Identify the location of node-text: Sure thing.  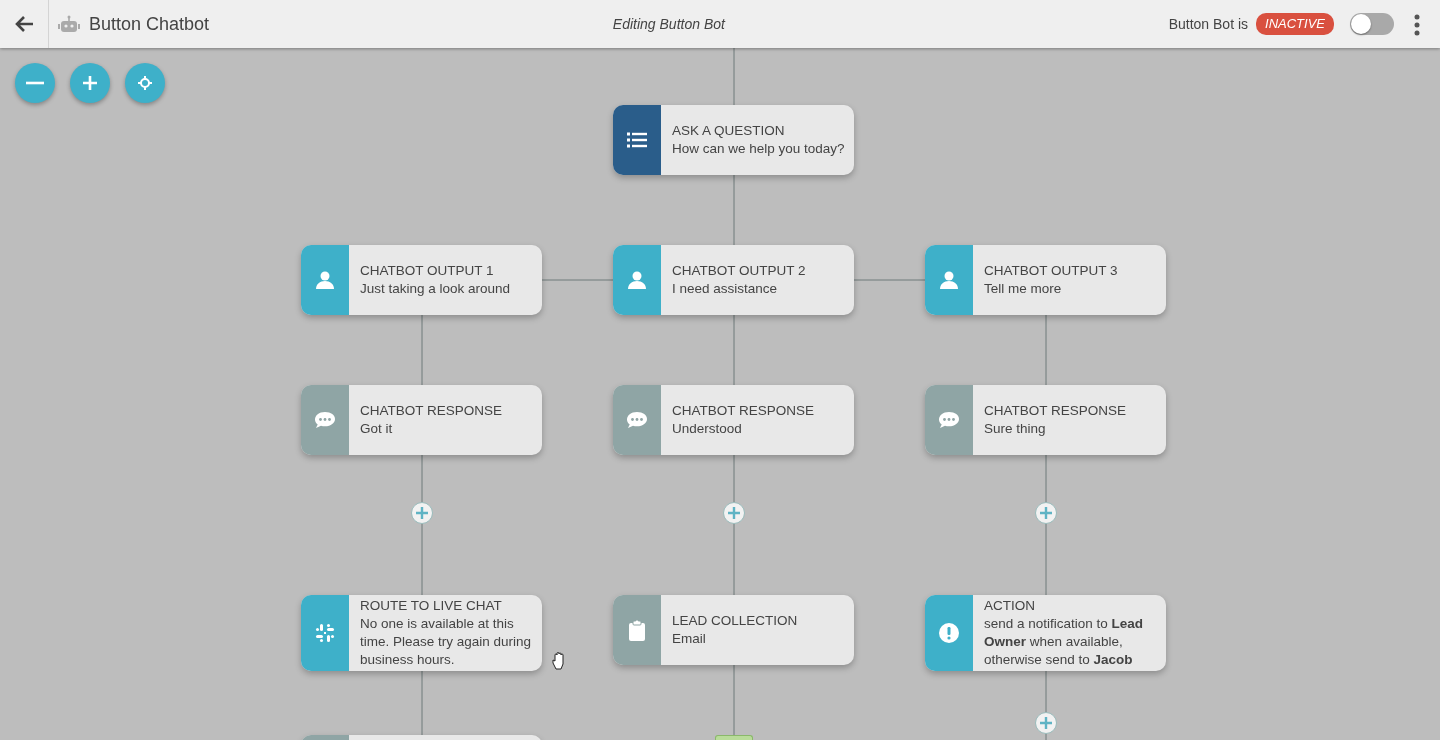
(1015, 429).